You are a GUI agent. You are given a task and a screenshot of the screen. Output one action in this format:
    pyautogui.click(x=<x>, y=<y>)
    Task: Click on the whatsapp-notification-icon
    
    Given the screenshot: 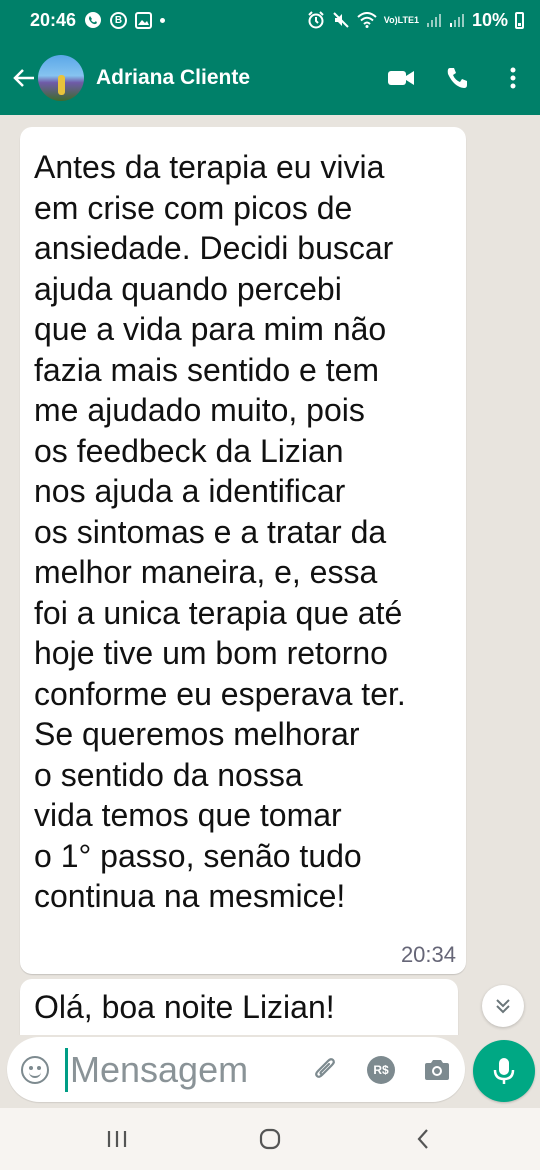 What is the action you would take?
    pyautogui.click(x=93, y=20)
    